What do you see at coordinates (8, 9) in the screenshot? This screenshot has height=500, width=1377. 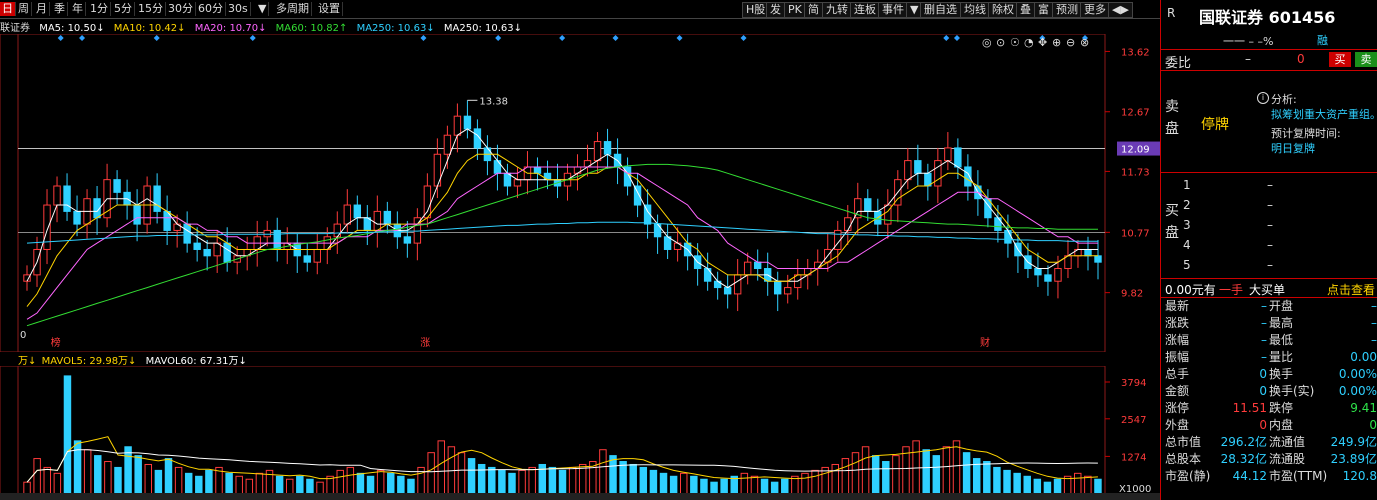 I see `period-tab-0: 日` at bounding box center [8, 9].